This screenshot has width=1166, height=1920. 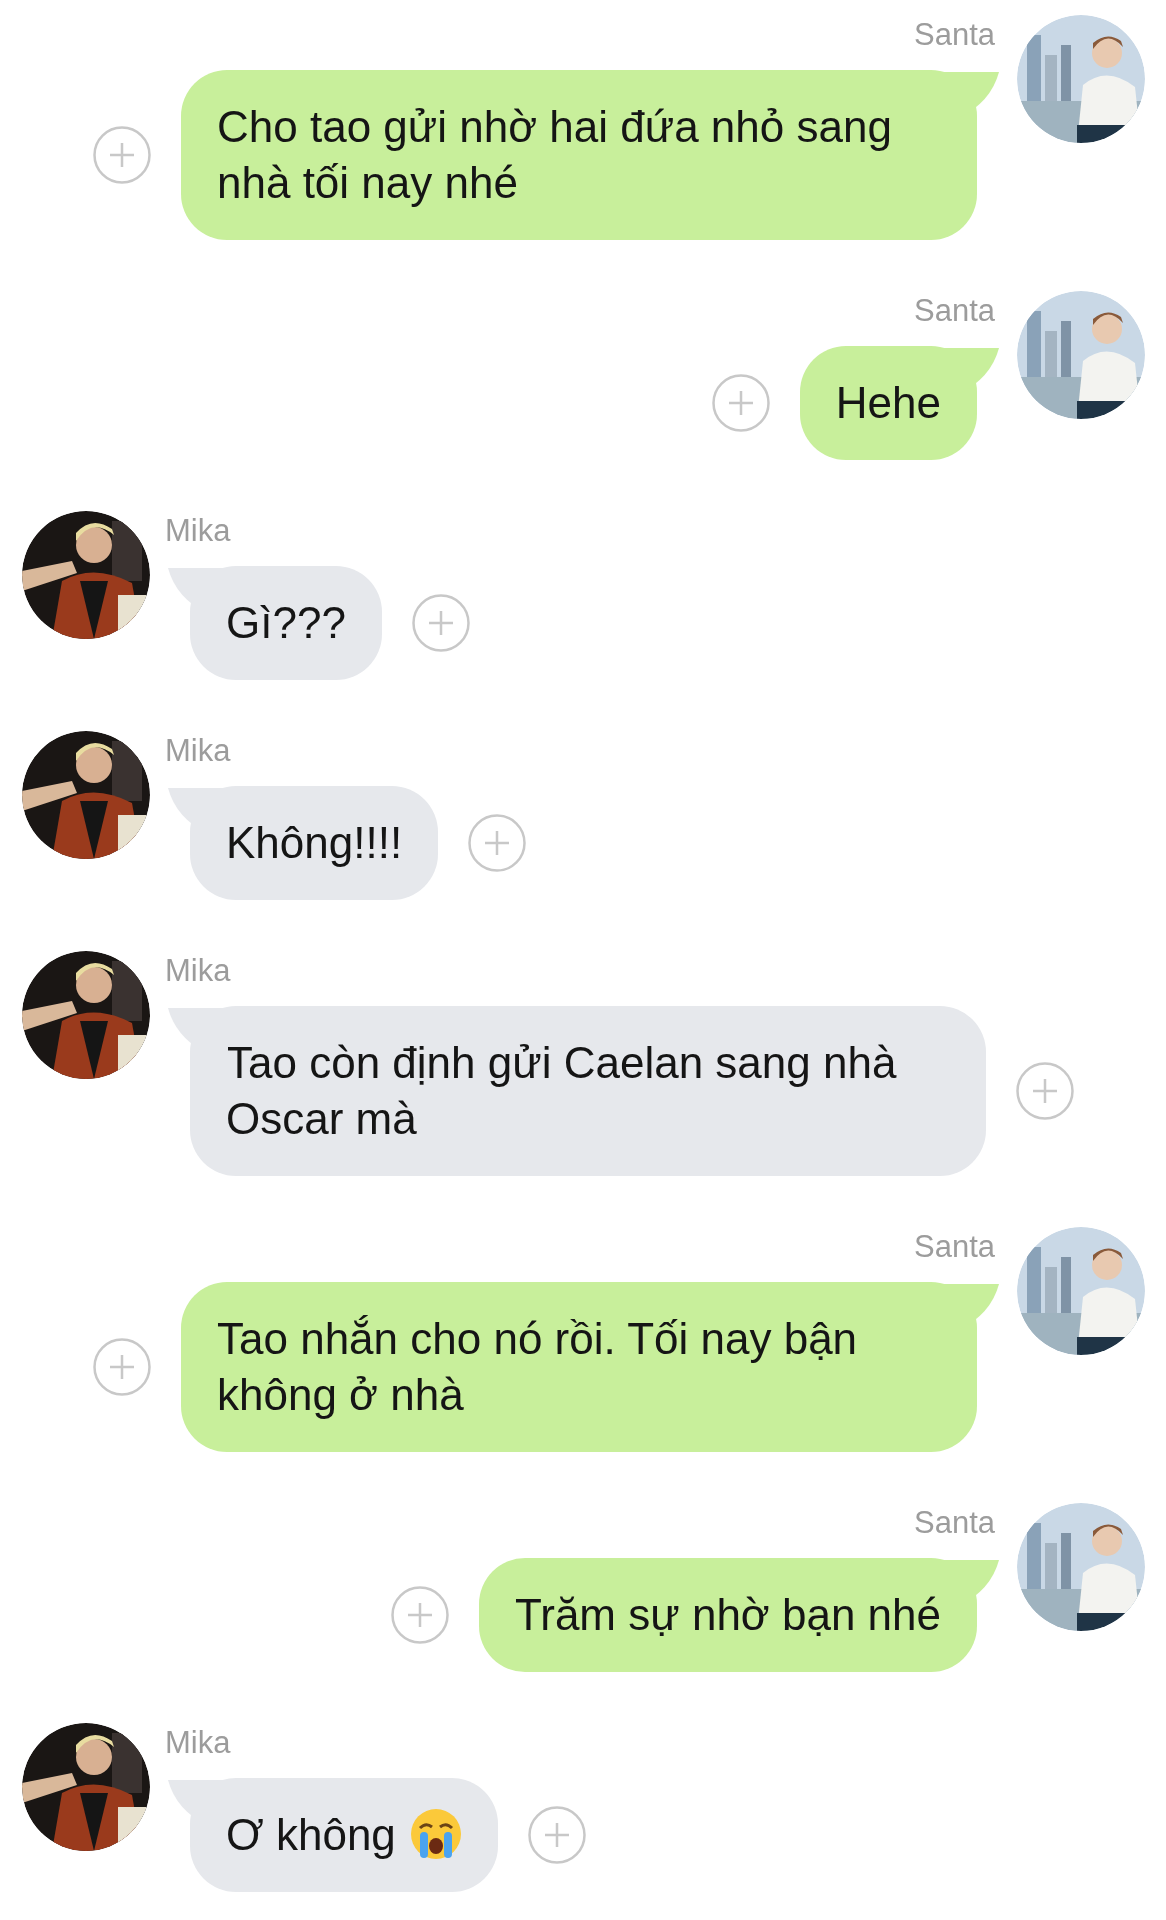 What do you see at coordinates (579, 155) in the screenshot?
I see `message-bubble: Cho tao gửi nhờ hai đứa nhỏ sang nhà tối nay nhé` at bounding box center [579, 155].